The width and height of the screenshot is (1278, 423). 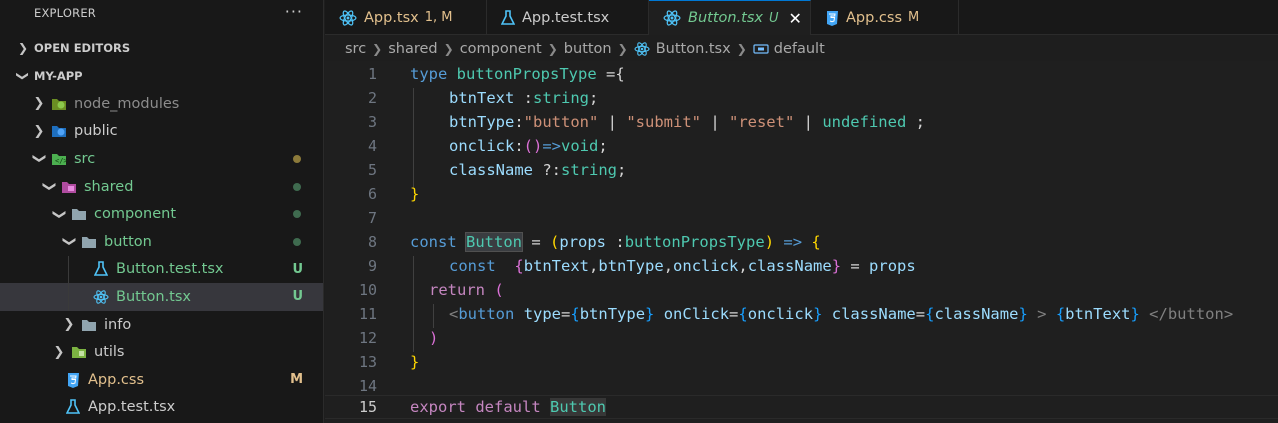 What do you see at coordinates (161, 132) in the screenshot?
I see `tree-item-public: ❯ public` at bounding box center [161, 132].